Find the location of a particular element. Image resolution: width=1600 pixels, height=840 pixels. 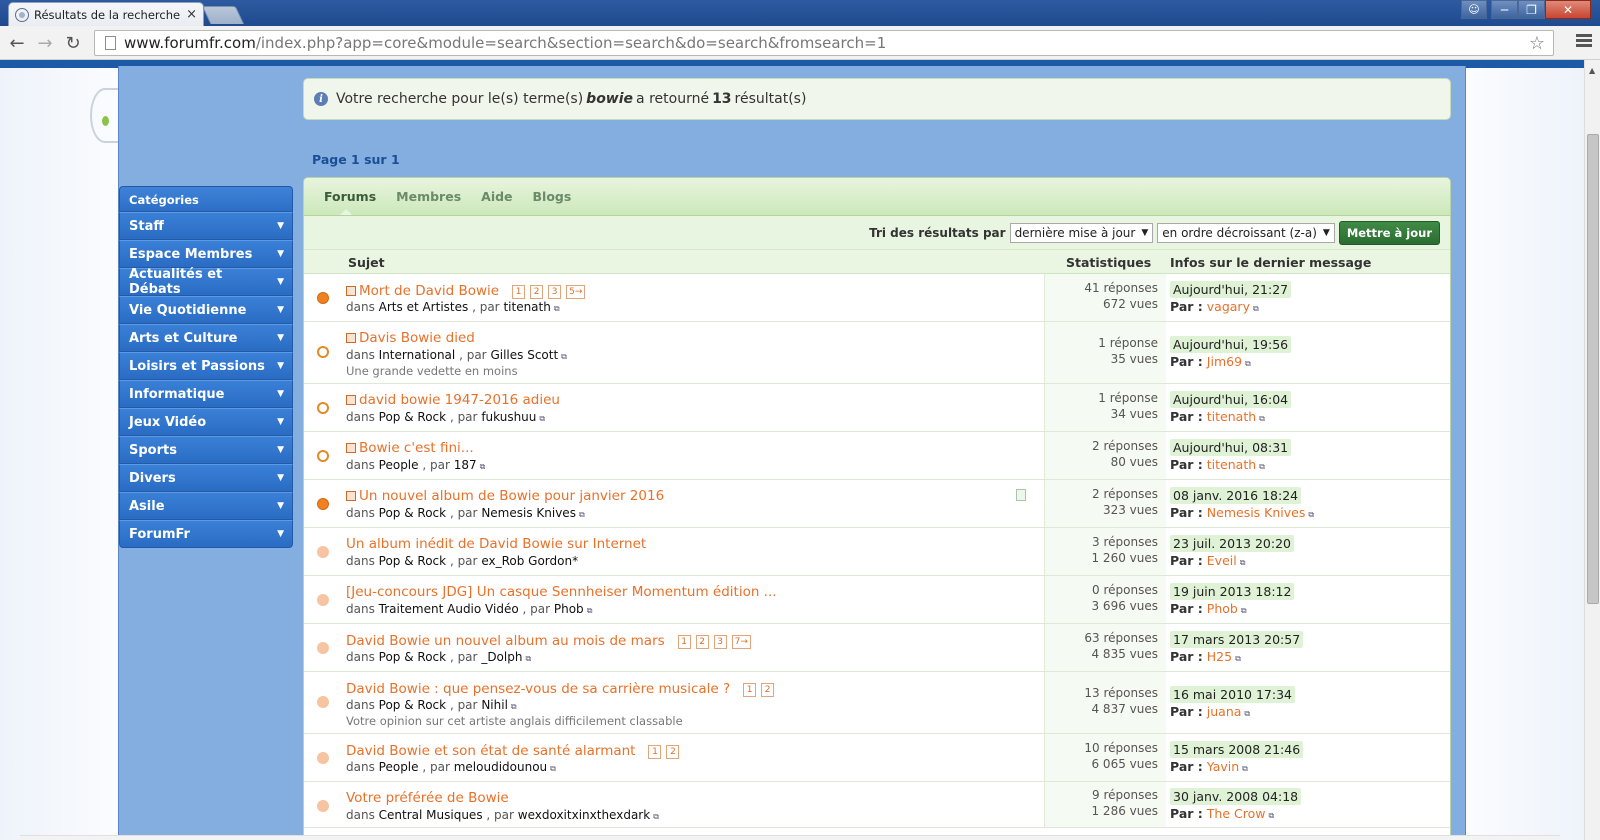

author-link: Phob is located at coordinates (569, 609).